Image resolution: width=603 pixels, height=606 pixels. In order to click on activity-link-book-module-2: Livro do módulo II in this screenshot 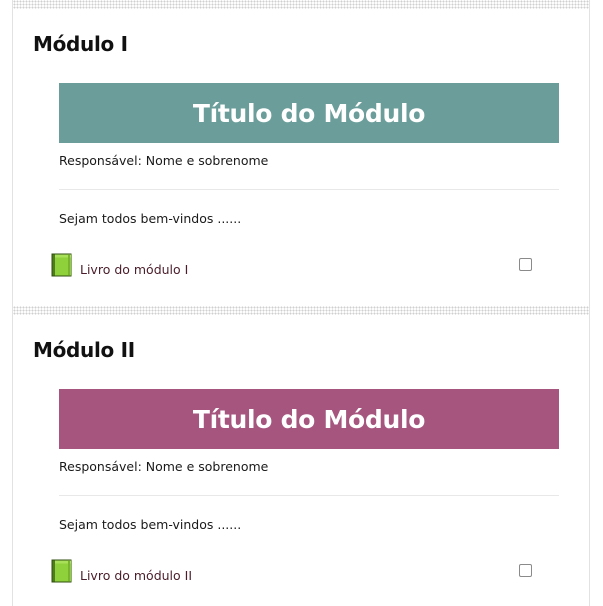, I will do `click(136, 575)`.